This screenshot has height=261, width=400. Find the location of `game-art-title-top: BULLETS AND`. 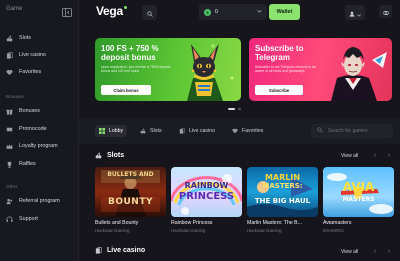

game-art-title-top: BULLETS AND is located at coordinates (130, 174).